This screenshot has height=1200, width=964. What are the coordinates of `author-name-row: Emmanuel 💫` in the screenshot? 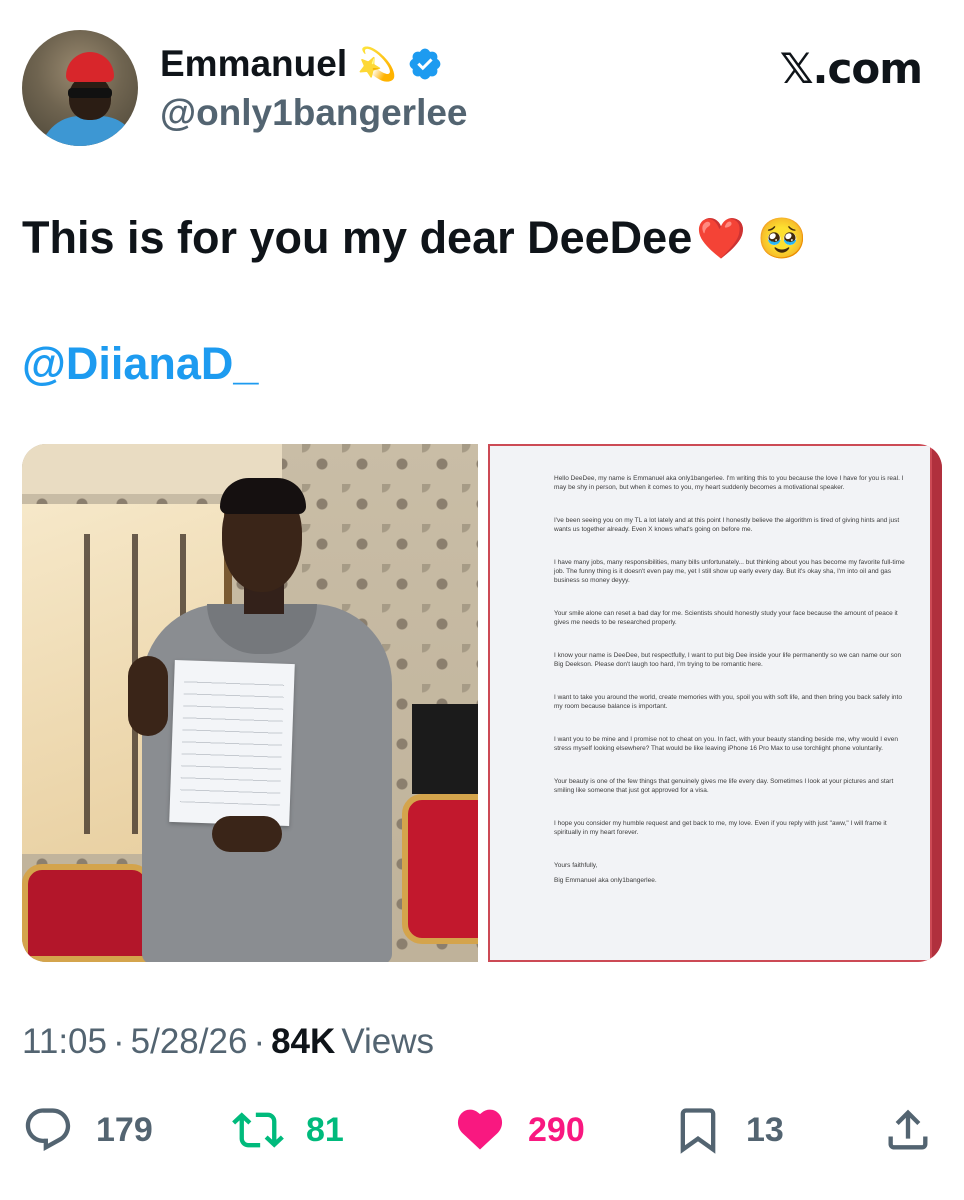 It's located at (301, 64).